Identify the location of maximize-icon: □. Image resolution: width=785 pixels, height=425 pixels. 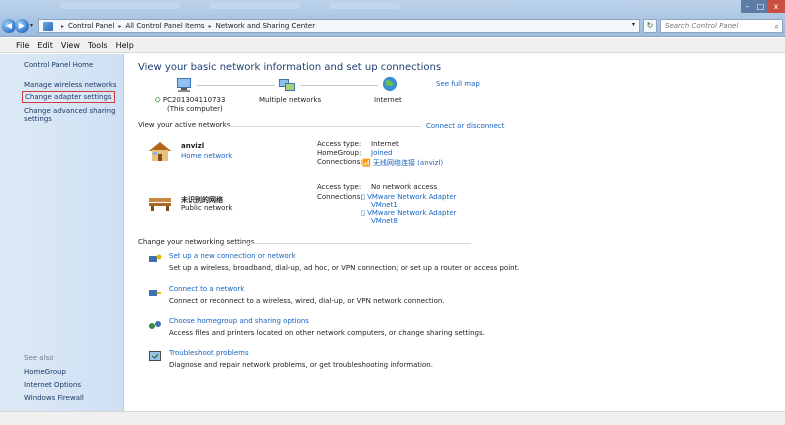
(760, 6).